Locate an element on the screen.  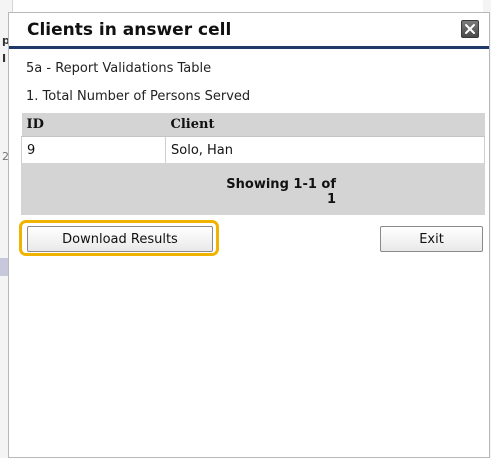
close-icon is located at coordinates (470, 29).